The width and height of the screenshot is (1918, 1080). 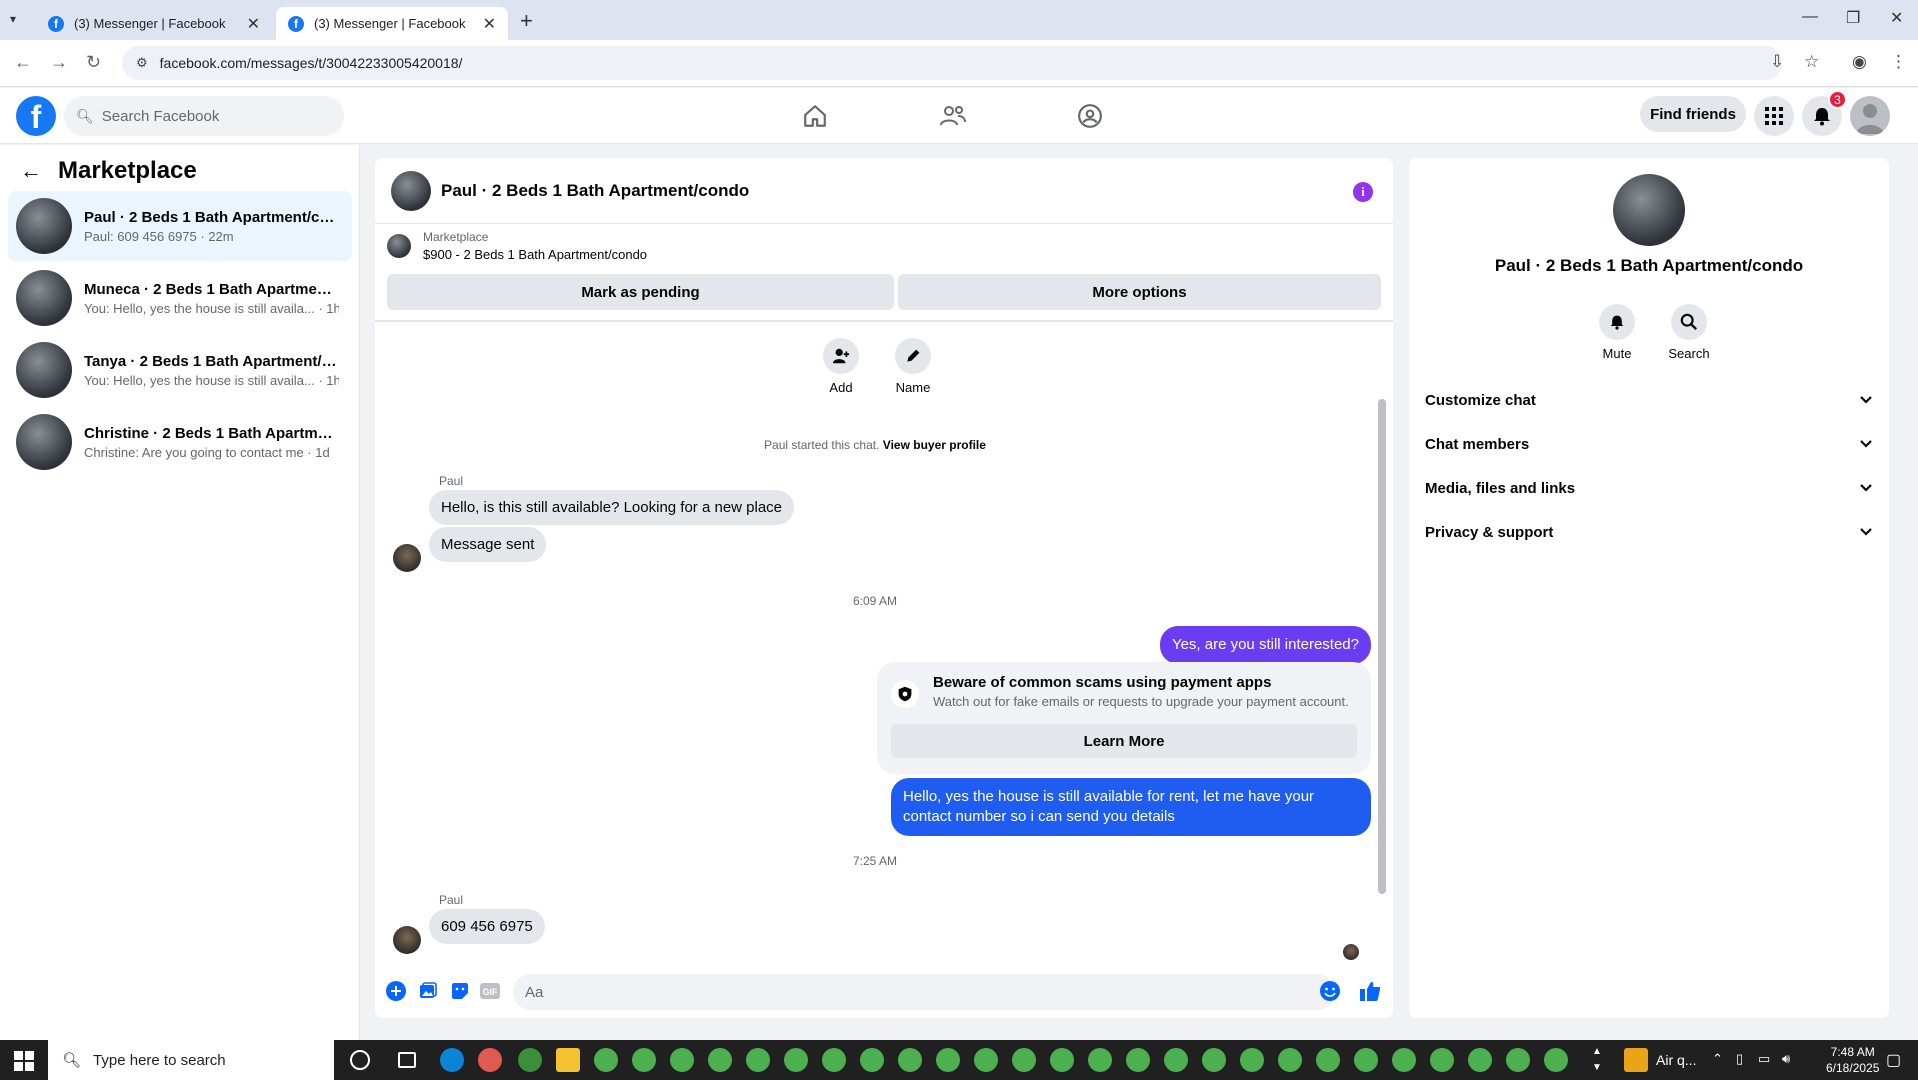 What do you see at coordinates (24, 1063) in the screenshot?
I see `windows-start-icon` at bounding box center [24, 1063].